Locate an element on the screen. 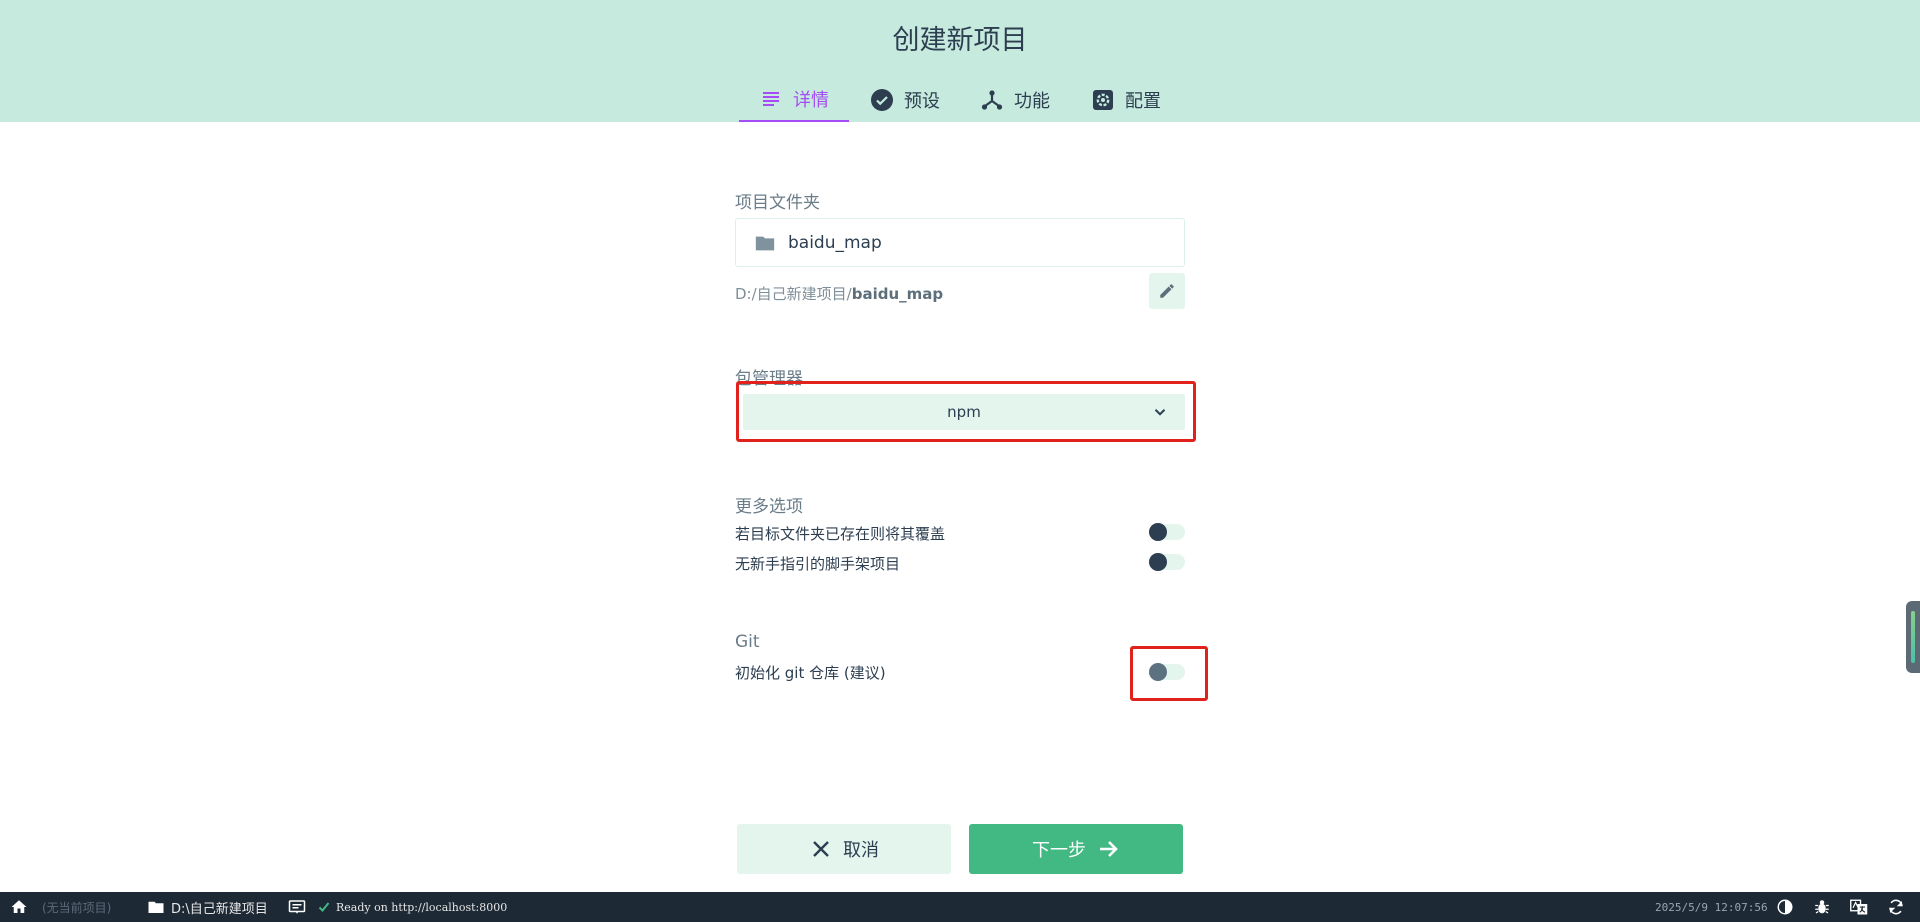 This screenshot has height=922, width=1920. package-manager-value: npm is located at coordinates (964, 412).